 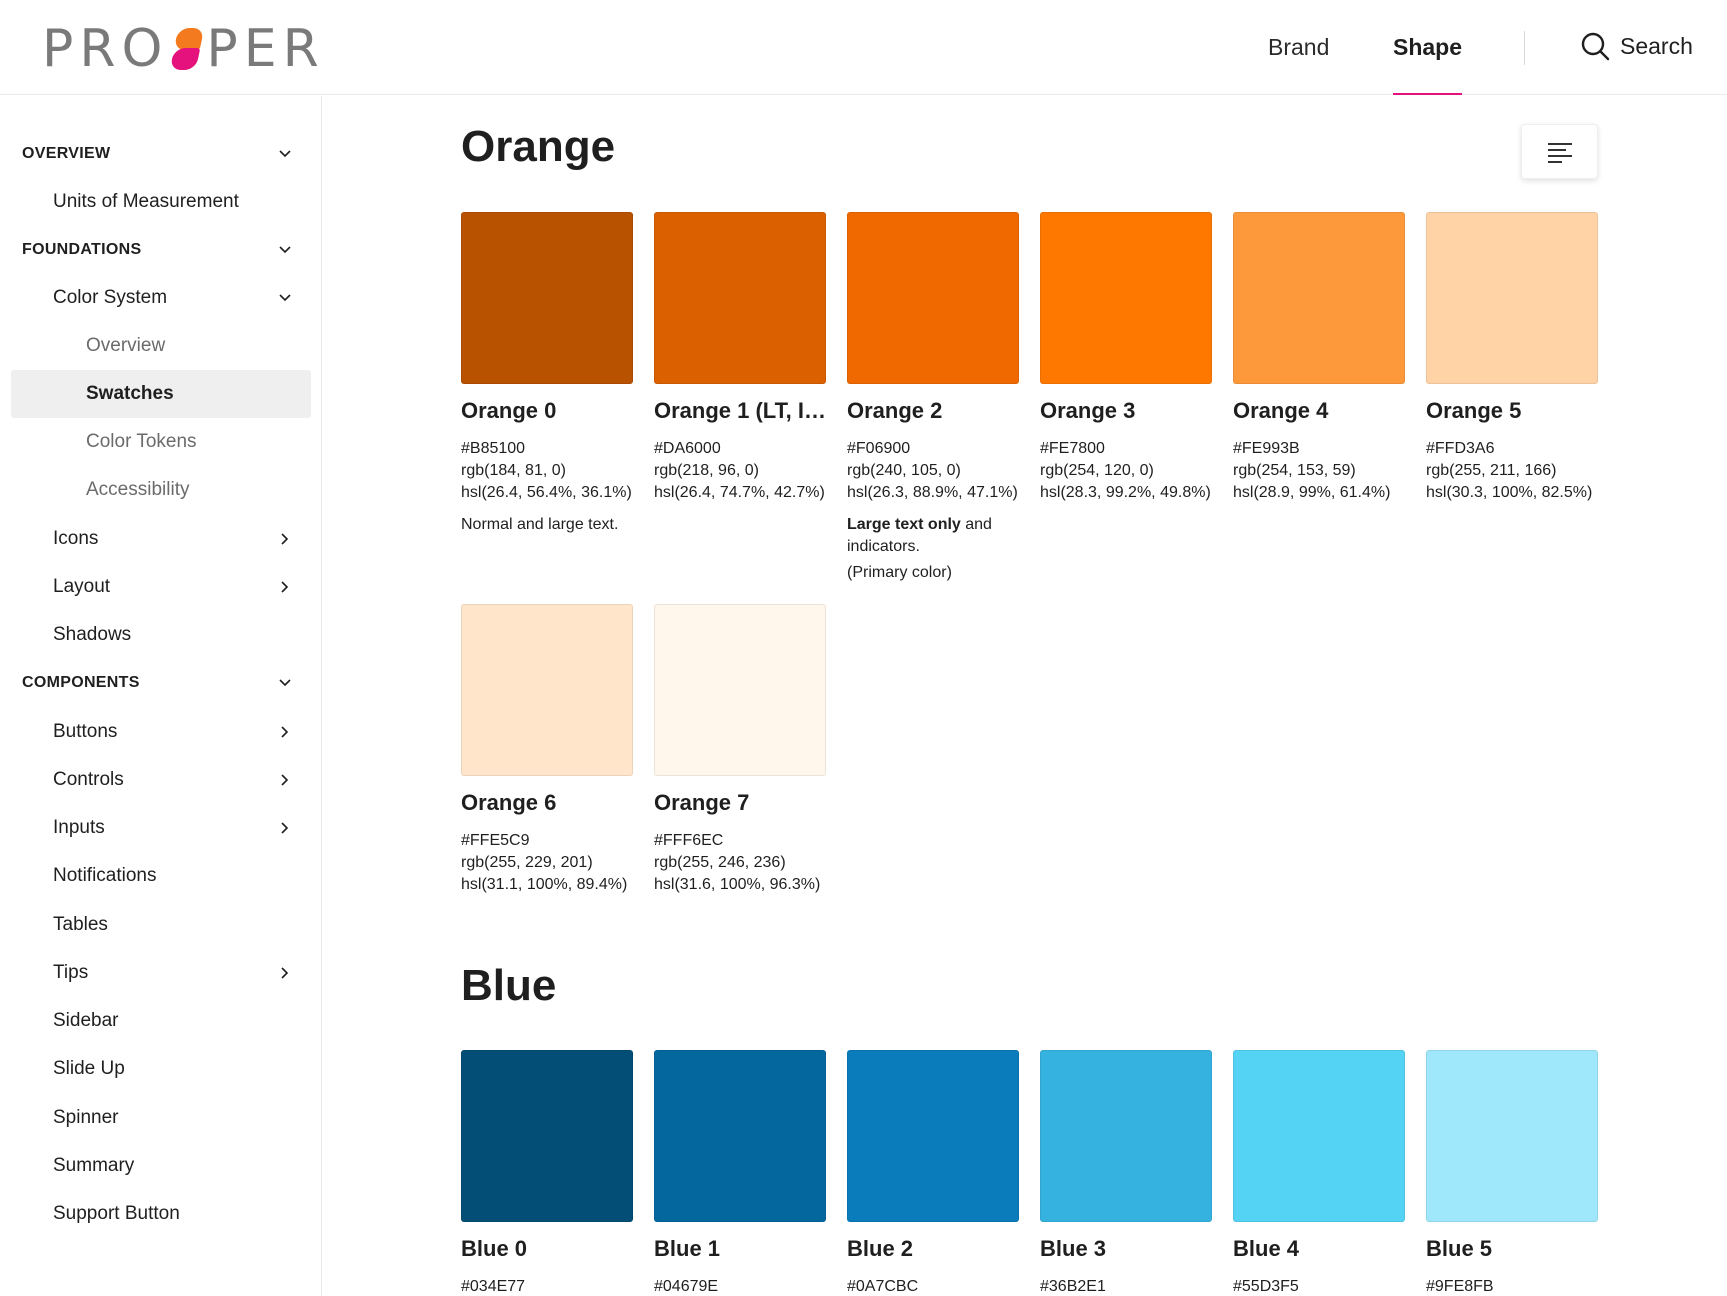 I want to click on sidebar-item-notifications: Notifications, so click(x=161, y=876).